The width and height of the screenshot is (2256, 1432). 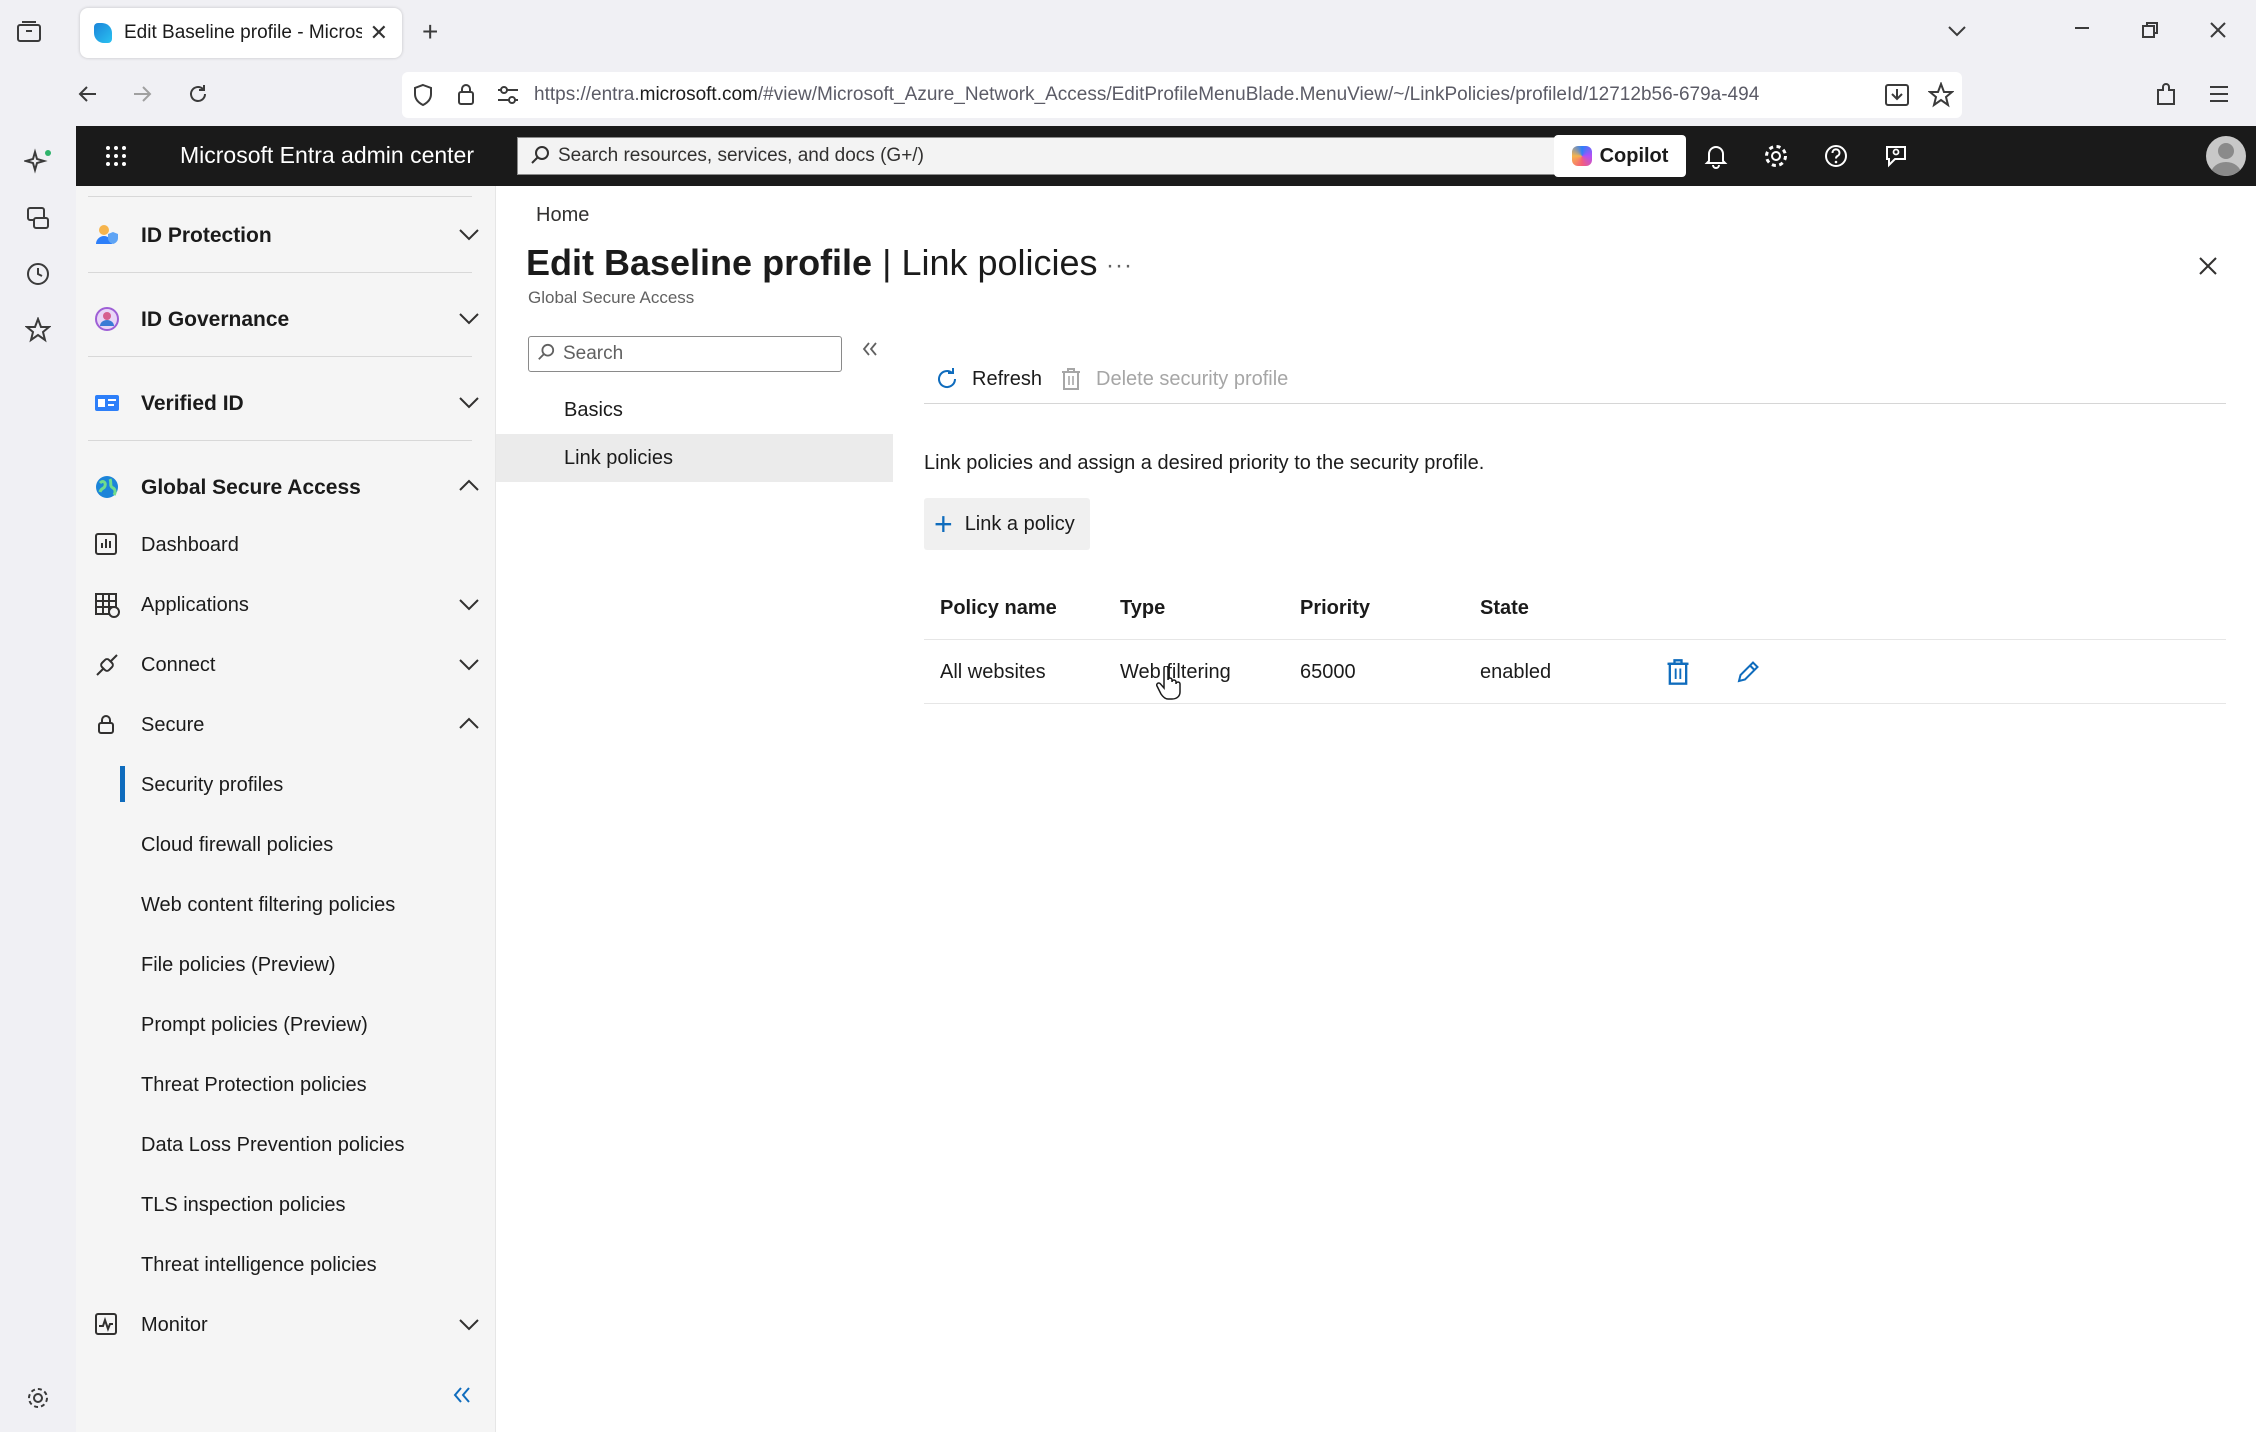 I want to click on copilot-button: Copilot, so click(x=1620, y=156).